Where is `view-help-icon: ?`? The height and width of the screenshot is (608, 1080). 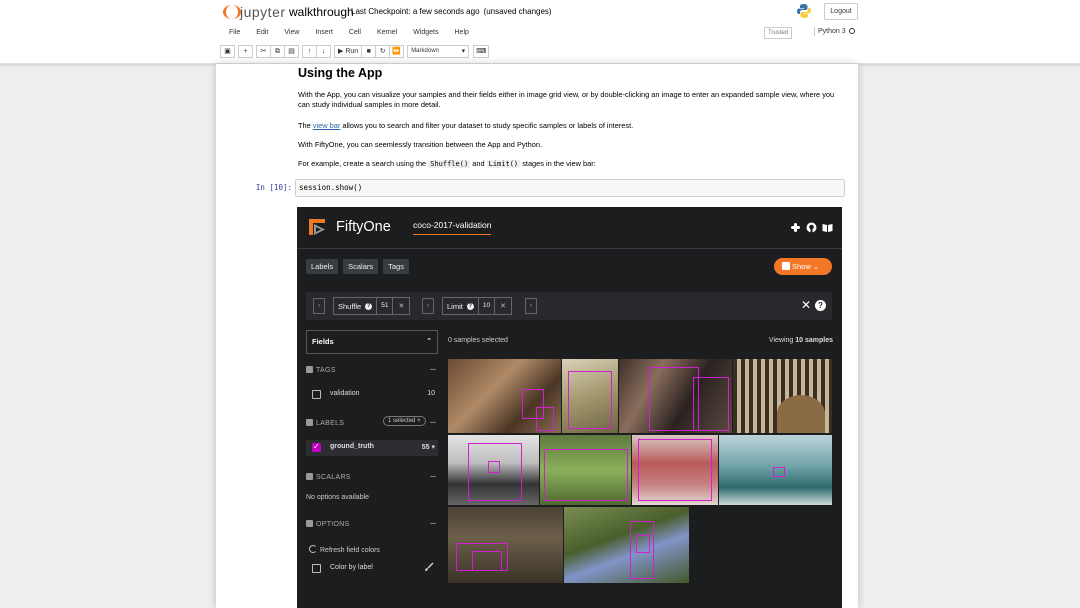
view-help-icon: ? is located at coordinates (820, 305).